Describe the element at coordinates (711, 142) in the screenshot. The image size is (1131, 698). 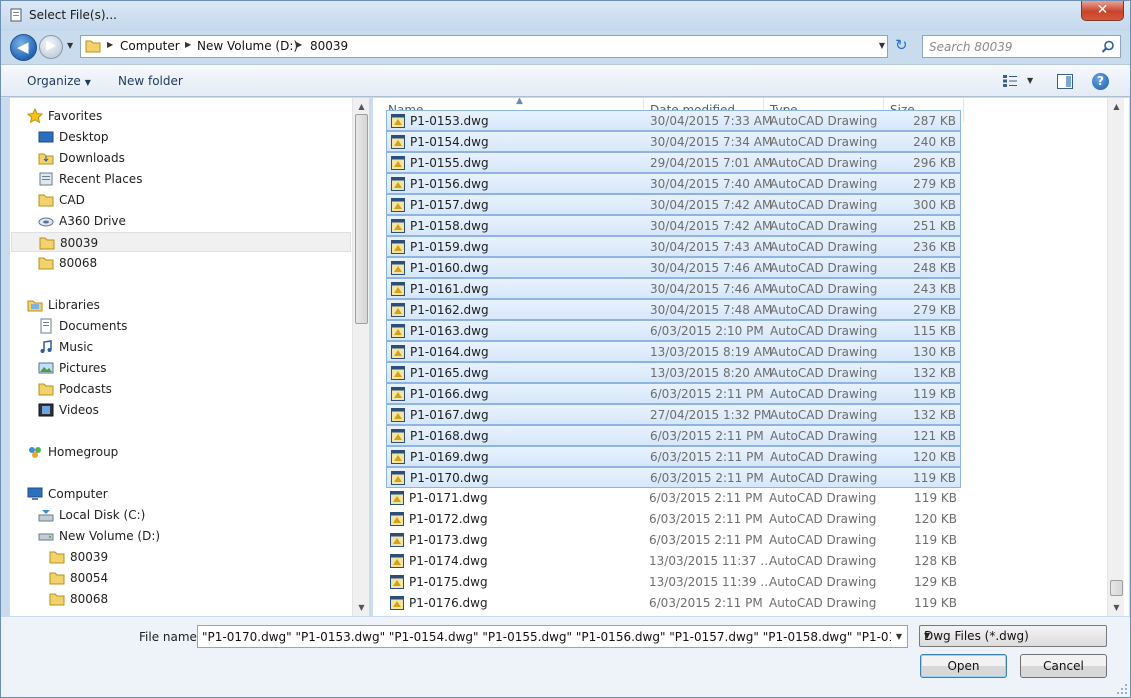
I see `file-date: 30/04/2015 7:34 AM` at that location.